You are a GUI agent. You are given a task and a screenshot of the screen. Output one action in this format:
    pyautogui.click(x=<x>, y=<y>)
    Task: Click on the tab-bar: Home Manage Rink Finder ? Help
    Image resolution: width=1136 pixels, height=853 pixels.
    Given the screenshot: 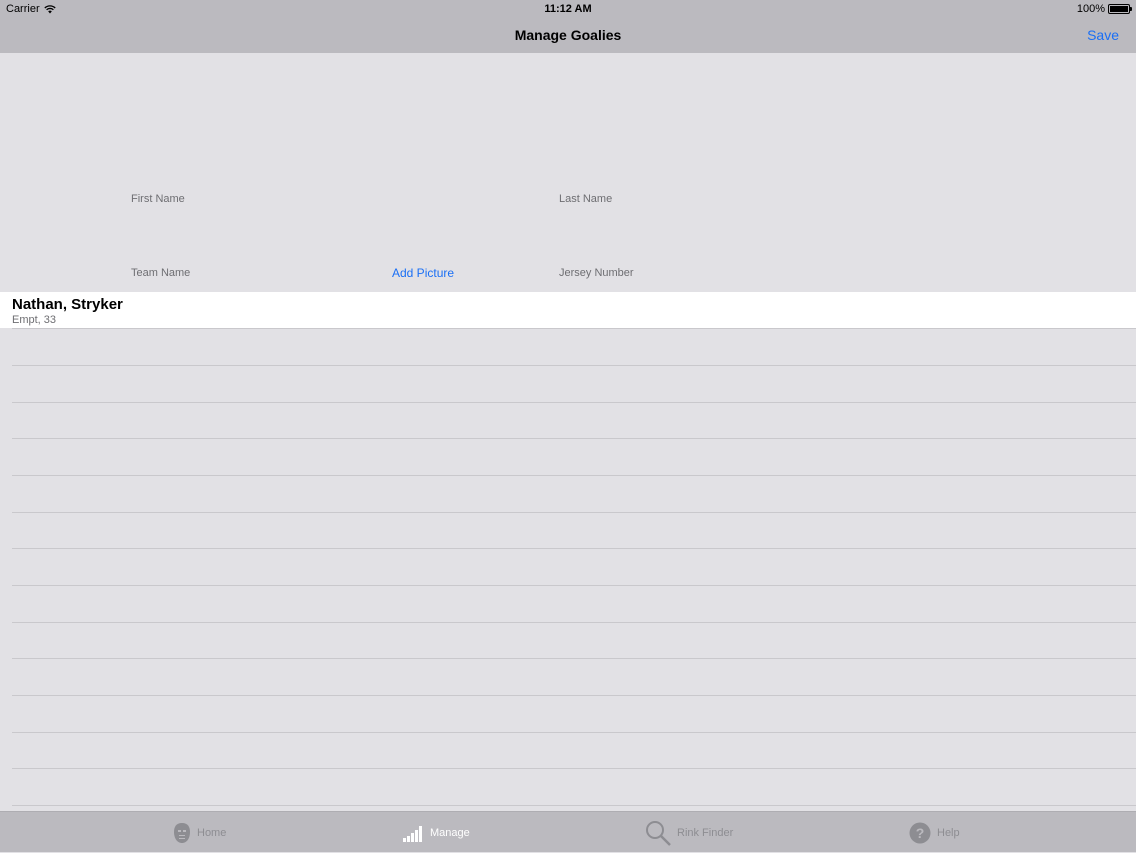 What is the action you would take?
    pyautogui.click(x=568, y=831)
    